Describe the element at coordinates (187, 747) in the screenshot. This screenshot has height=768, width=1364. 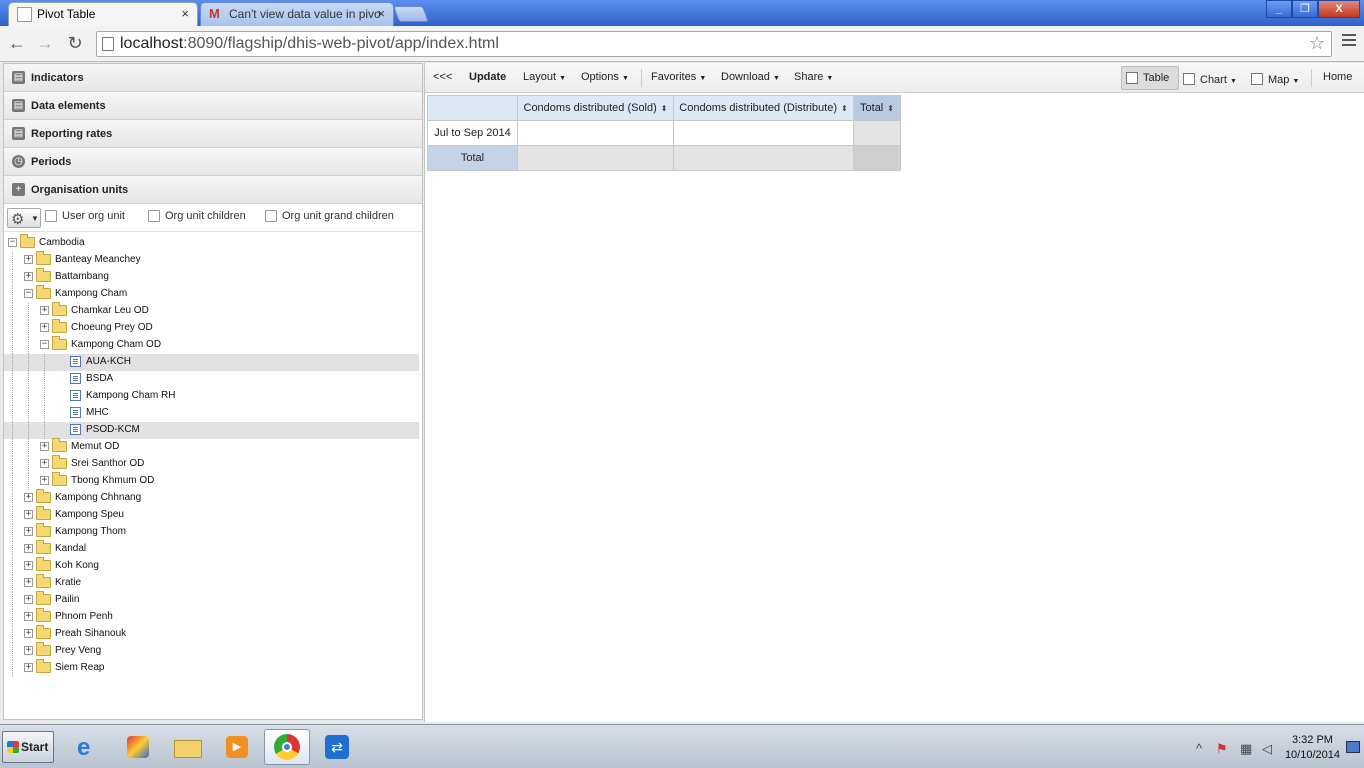
I see `file-explorer-icon` at that location.